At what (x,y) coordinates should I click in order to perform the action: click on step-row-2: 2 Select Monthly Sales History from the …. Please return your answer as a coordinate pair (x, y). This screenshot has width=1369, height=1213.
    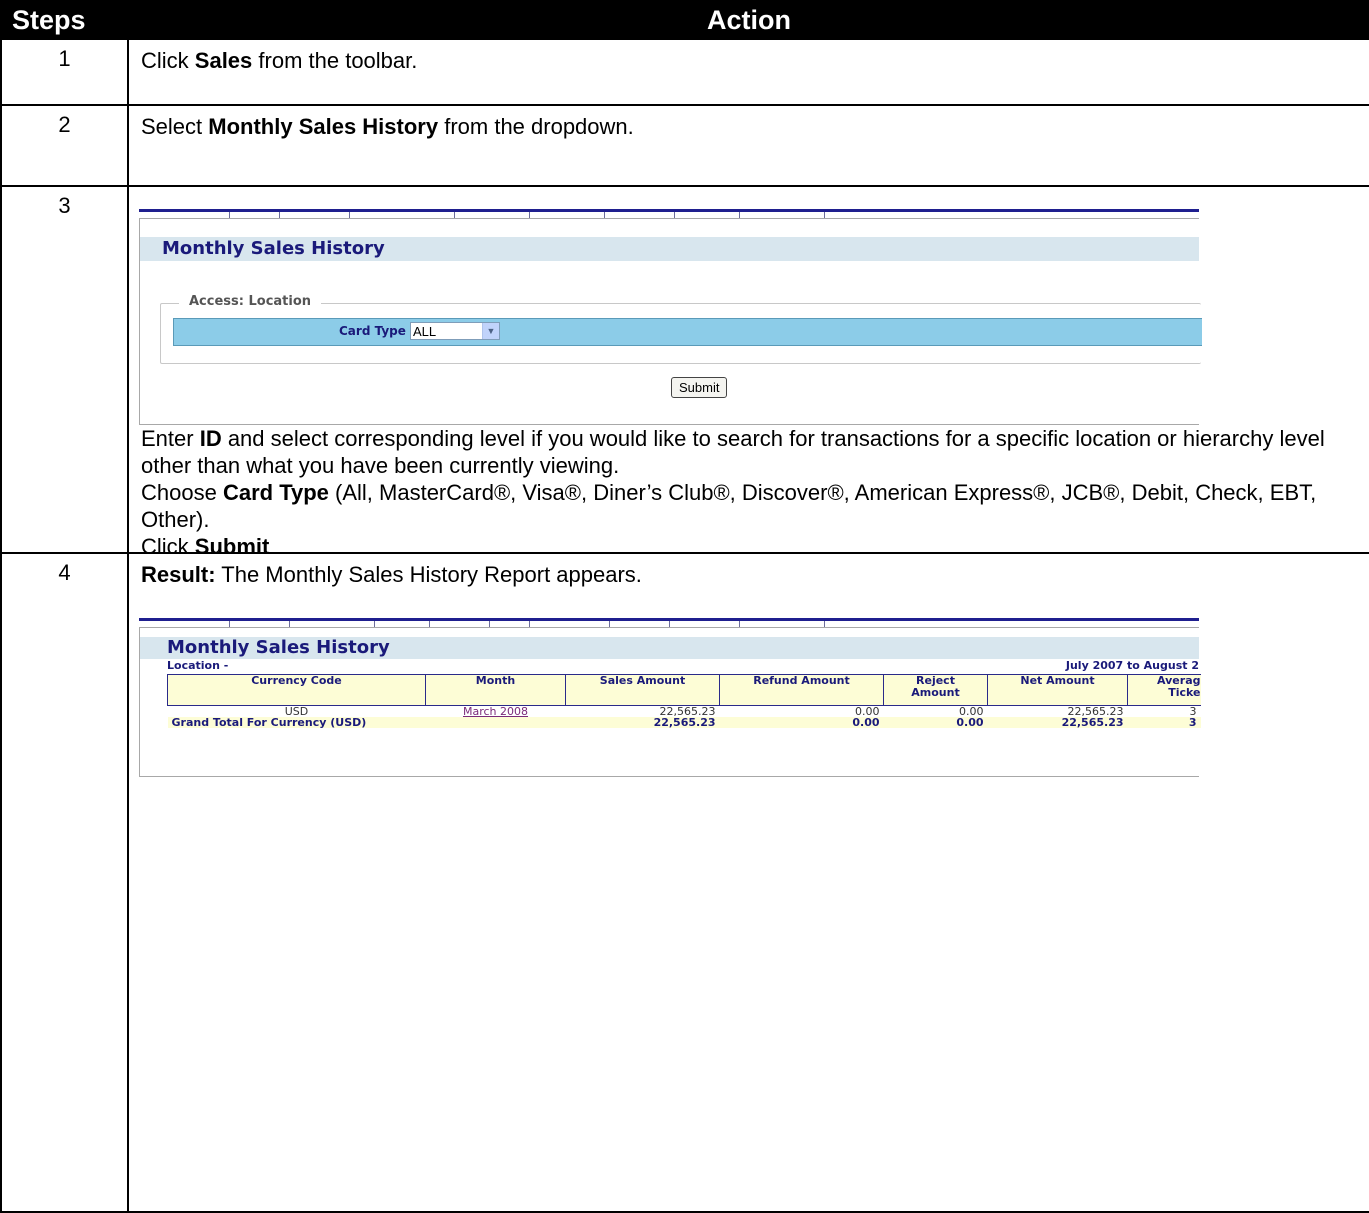
    Looking at the image, I should click on (684, 145).